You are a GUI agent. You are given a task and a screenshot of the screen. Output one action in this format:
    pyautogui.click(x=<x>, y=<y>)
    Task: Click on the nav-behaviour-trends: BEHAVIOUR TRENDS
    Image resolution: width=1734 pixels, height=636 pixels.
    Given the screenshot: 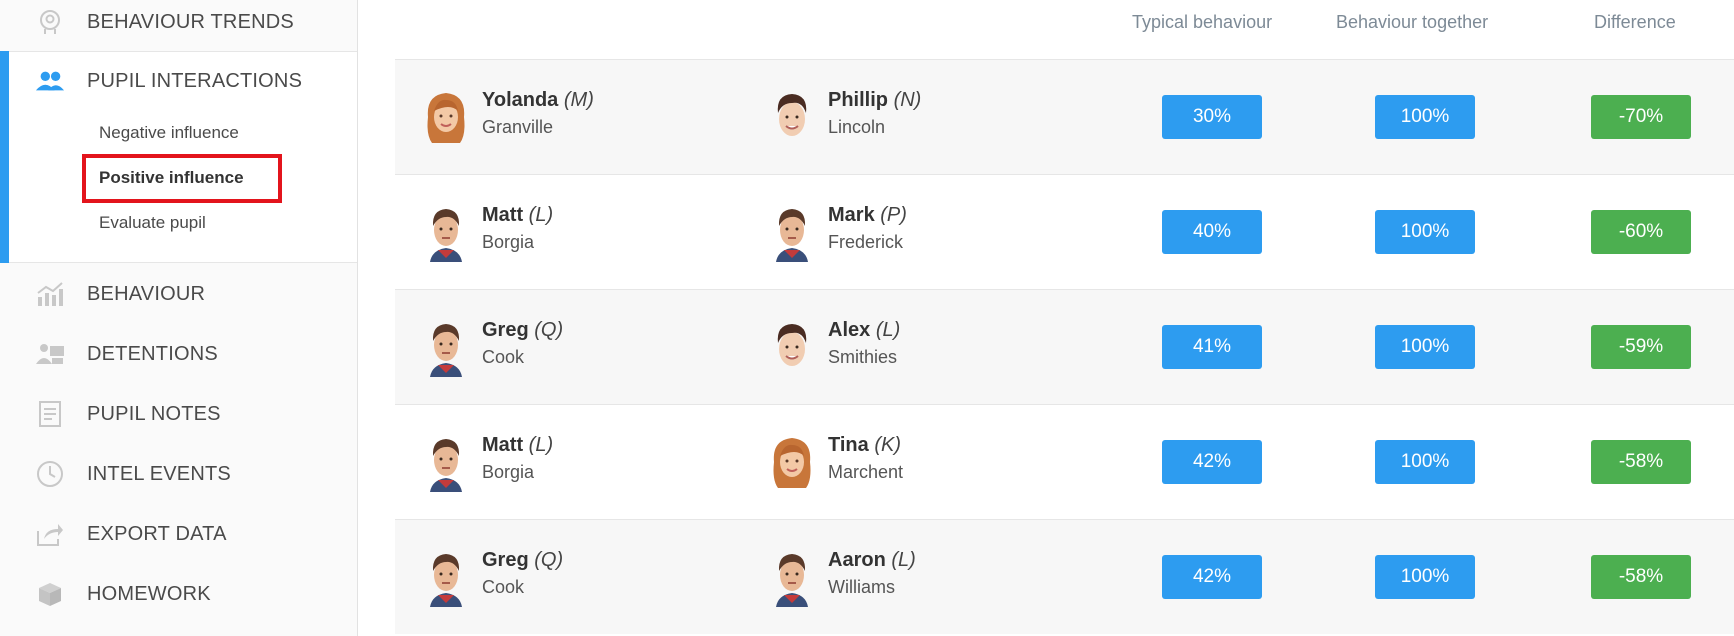 What is the action you would take?
    pyautogui.click(x=178, y=22)
    